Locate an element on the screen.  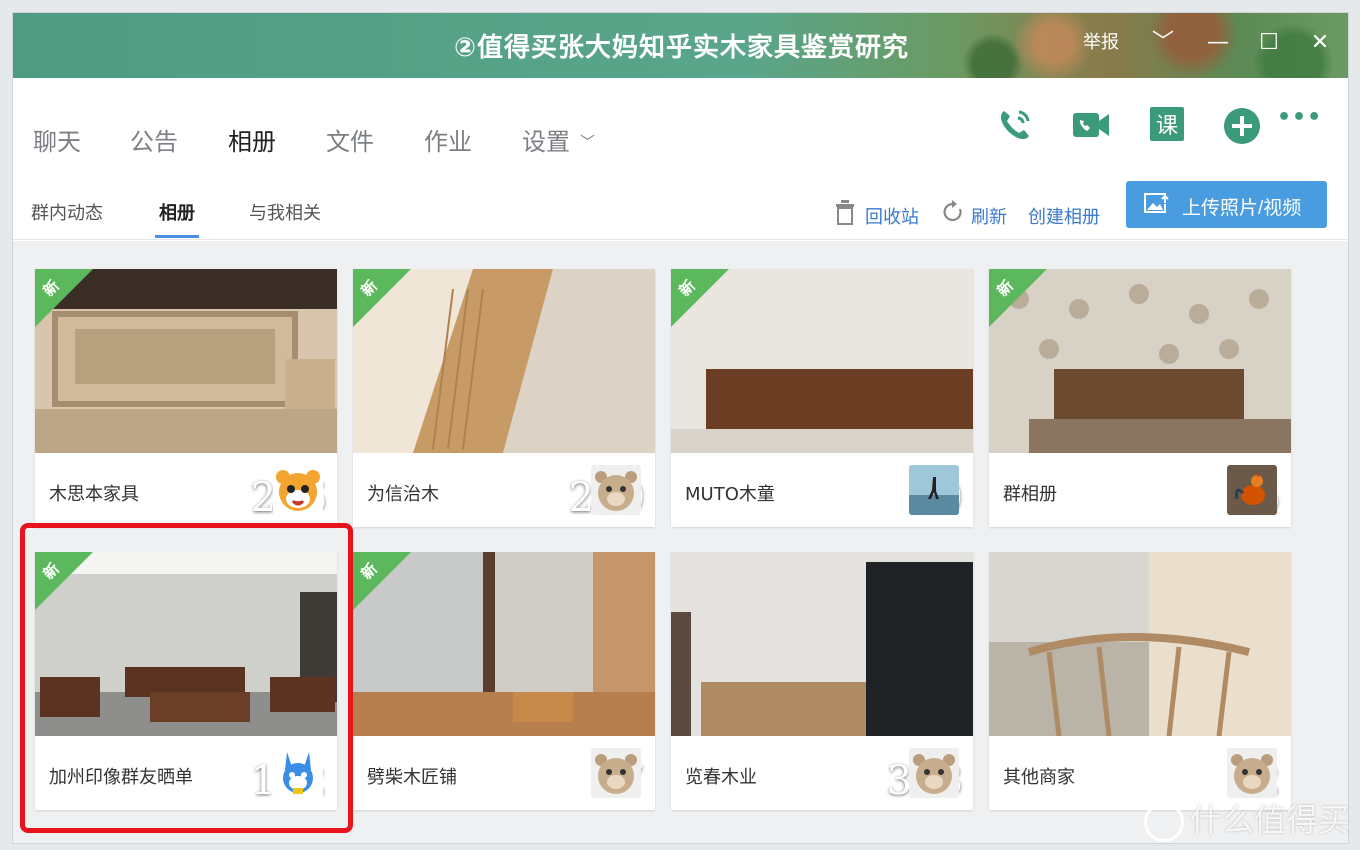
subtab-related-to-me: 与我相关 is located at coordinates (285, 212).